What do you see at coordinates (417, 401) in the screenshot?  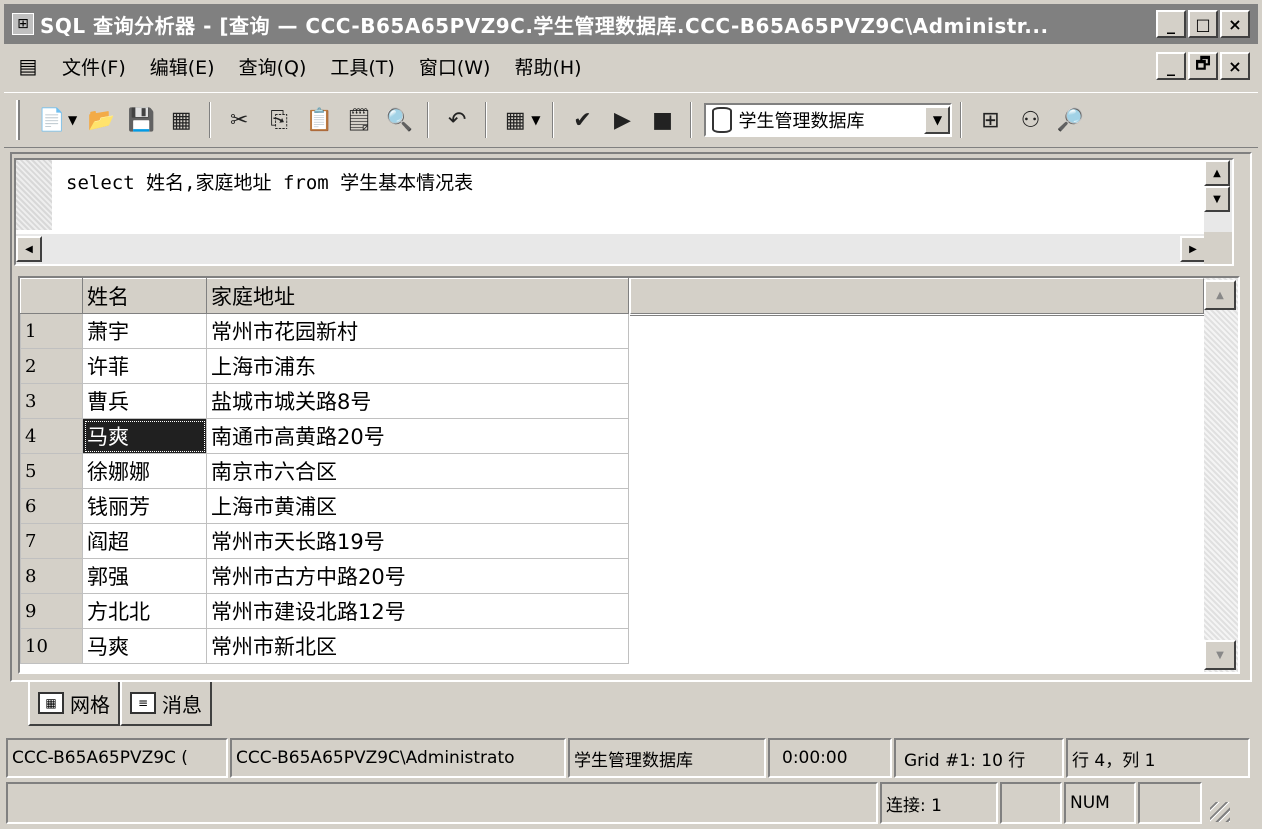 I see `cell-address: 盐城市城关路8号` at bounding box center [417, 401].